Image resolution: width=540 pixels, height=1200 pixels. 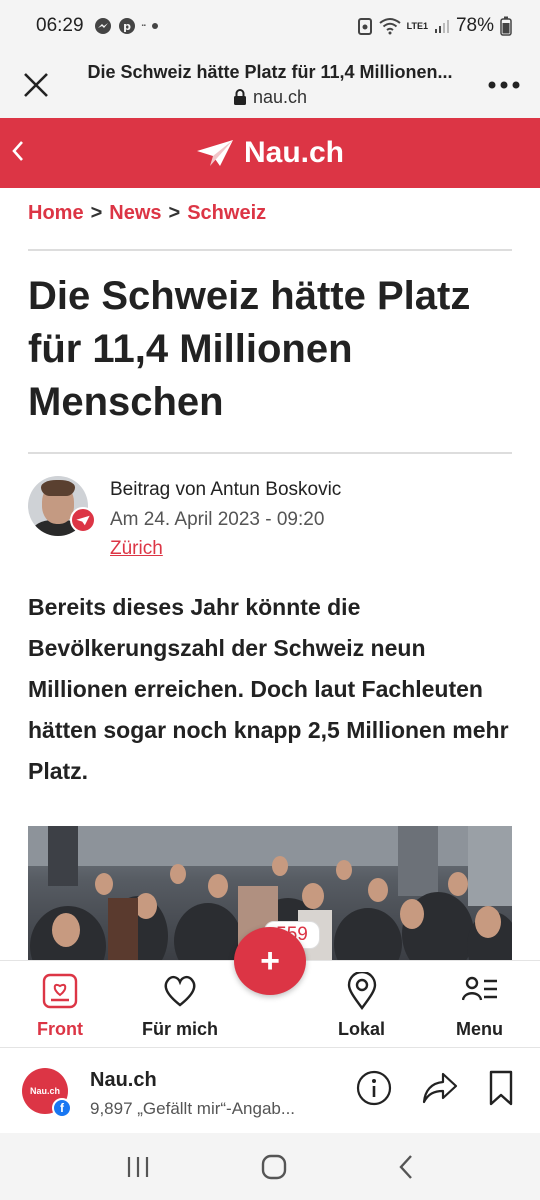 What do you see at coordinates (138, 1167) in the screenshot?
I see `recent-apps-icon` at bounding box center [138, 1167].